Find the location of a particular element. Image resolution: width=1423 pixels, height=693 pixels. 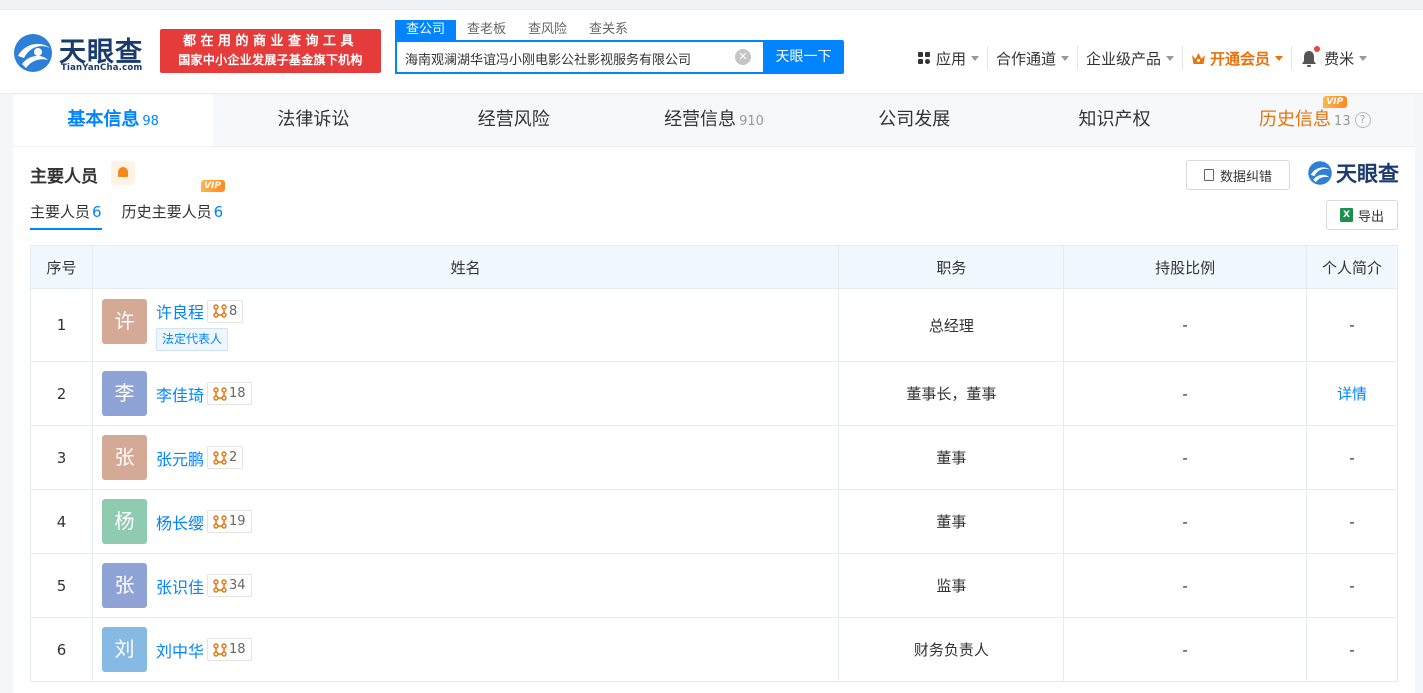

relation-graph-icon is located at coordinates (220, 649).